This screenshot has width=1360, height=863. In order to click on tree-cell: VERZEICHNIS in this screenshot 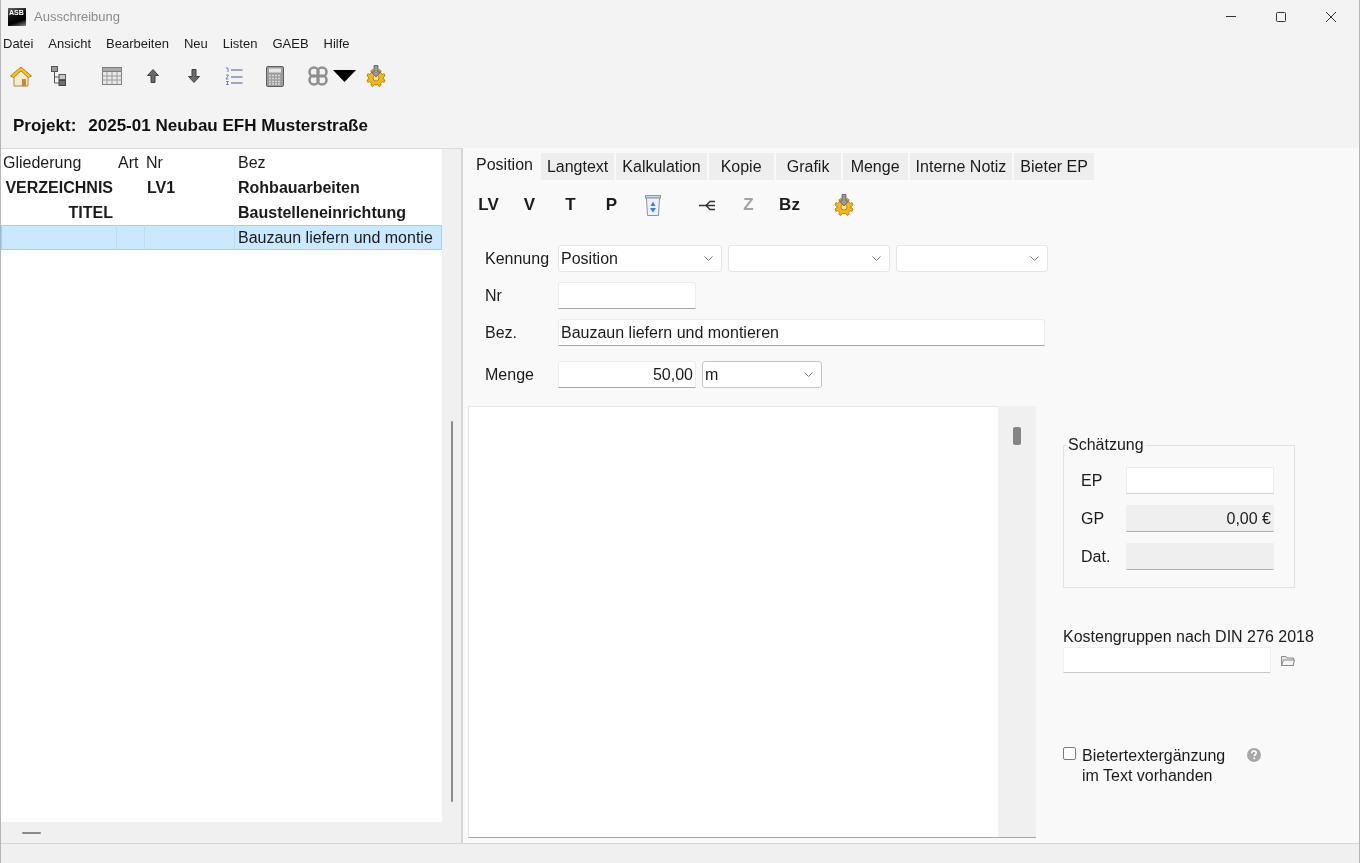, I will do `click(59, 187)`.